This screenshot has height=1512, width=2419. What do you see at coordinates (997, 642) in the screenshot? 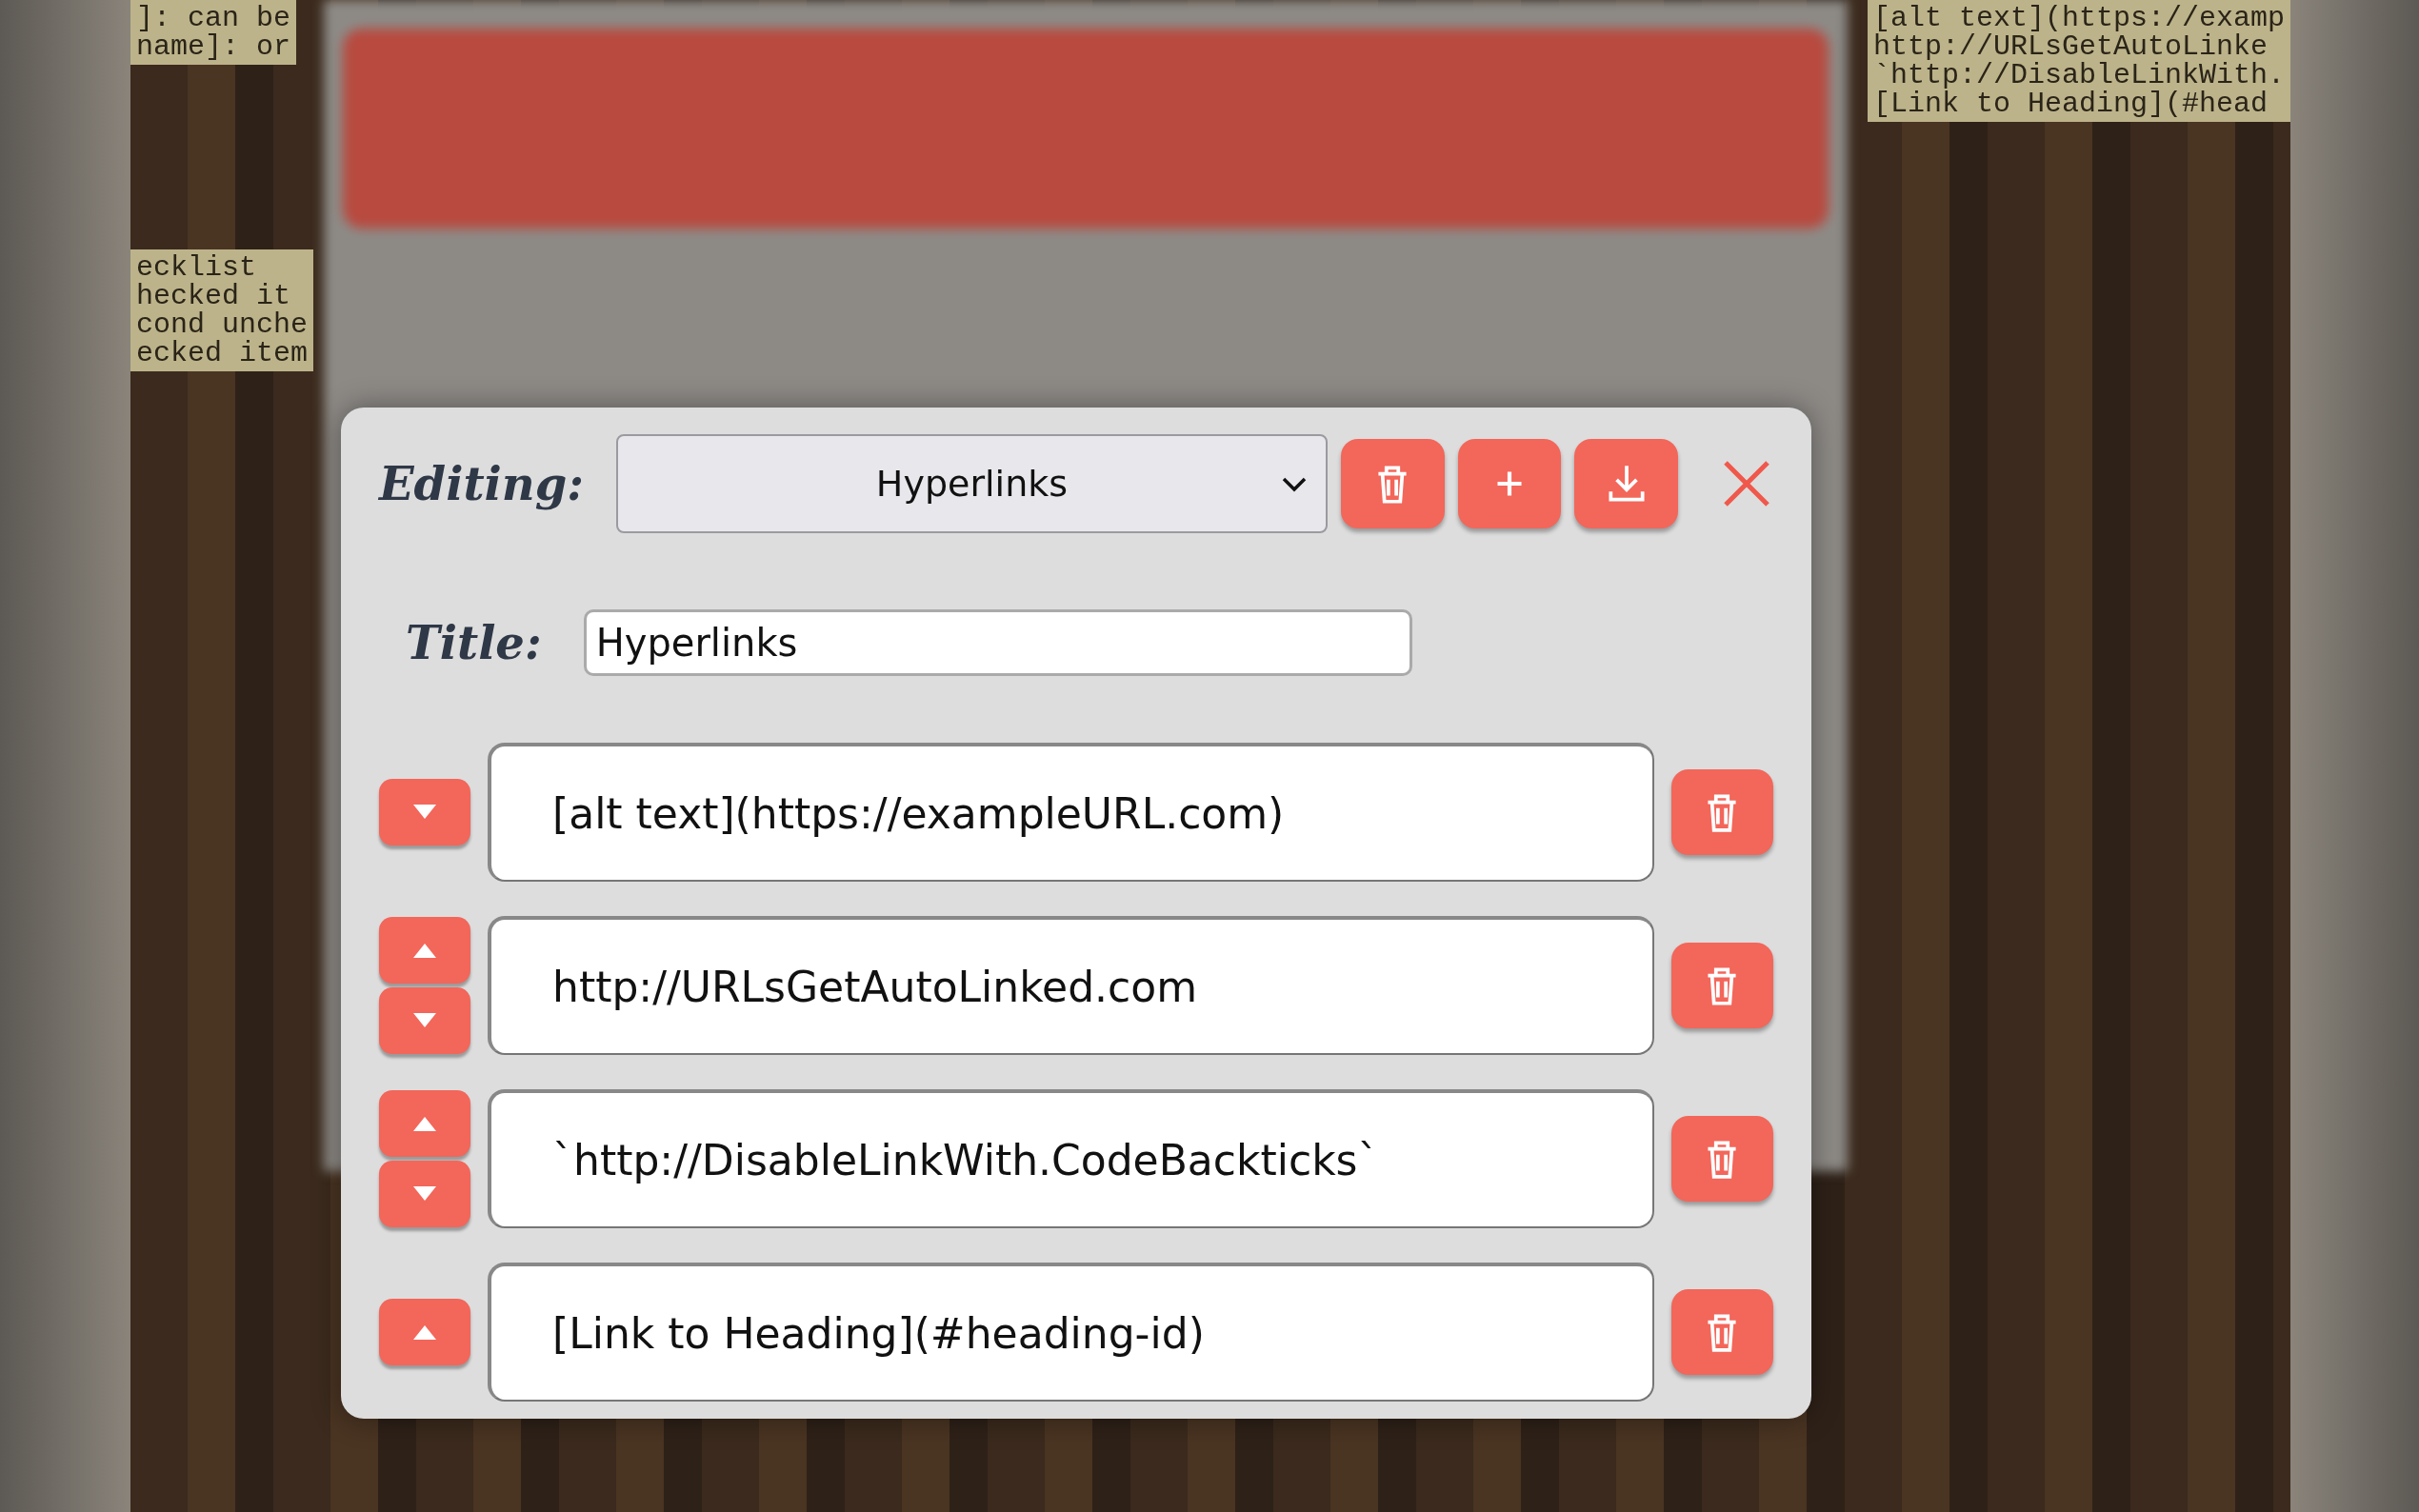
I see `title-field: Hyperlinks` at bounding box center [997, 642].